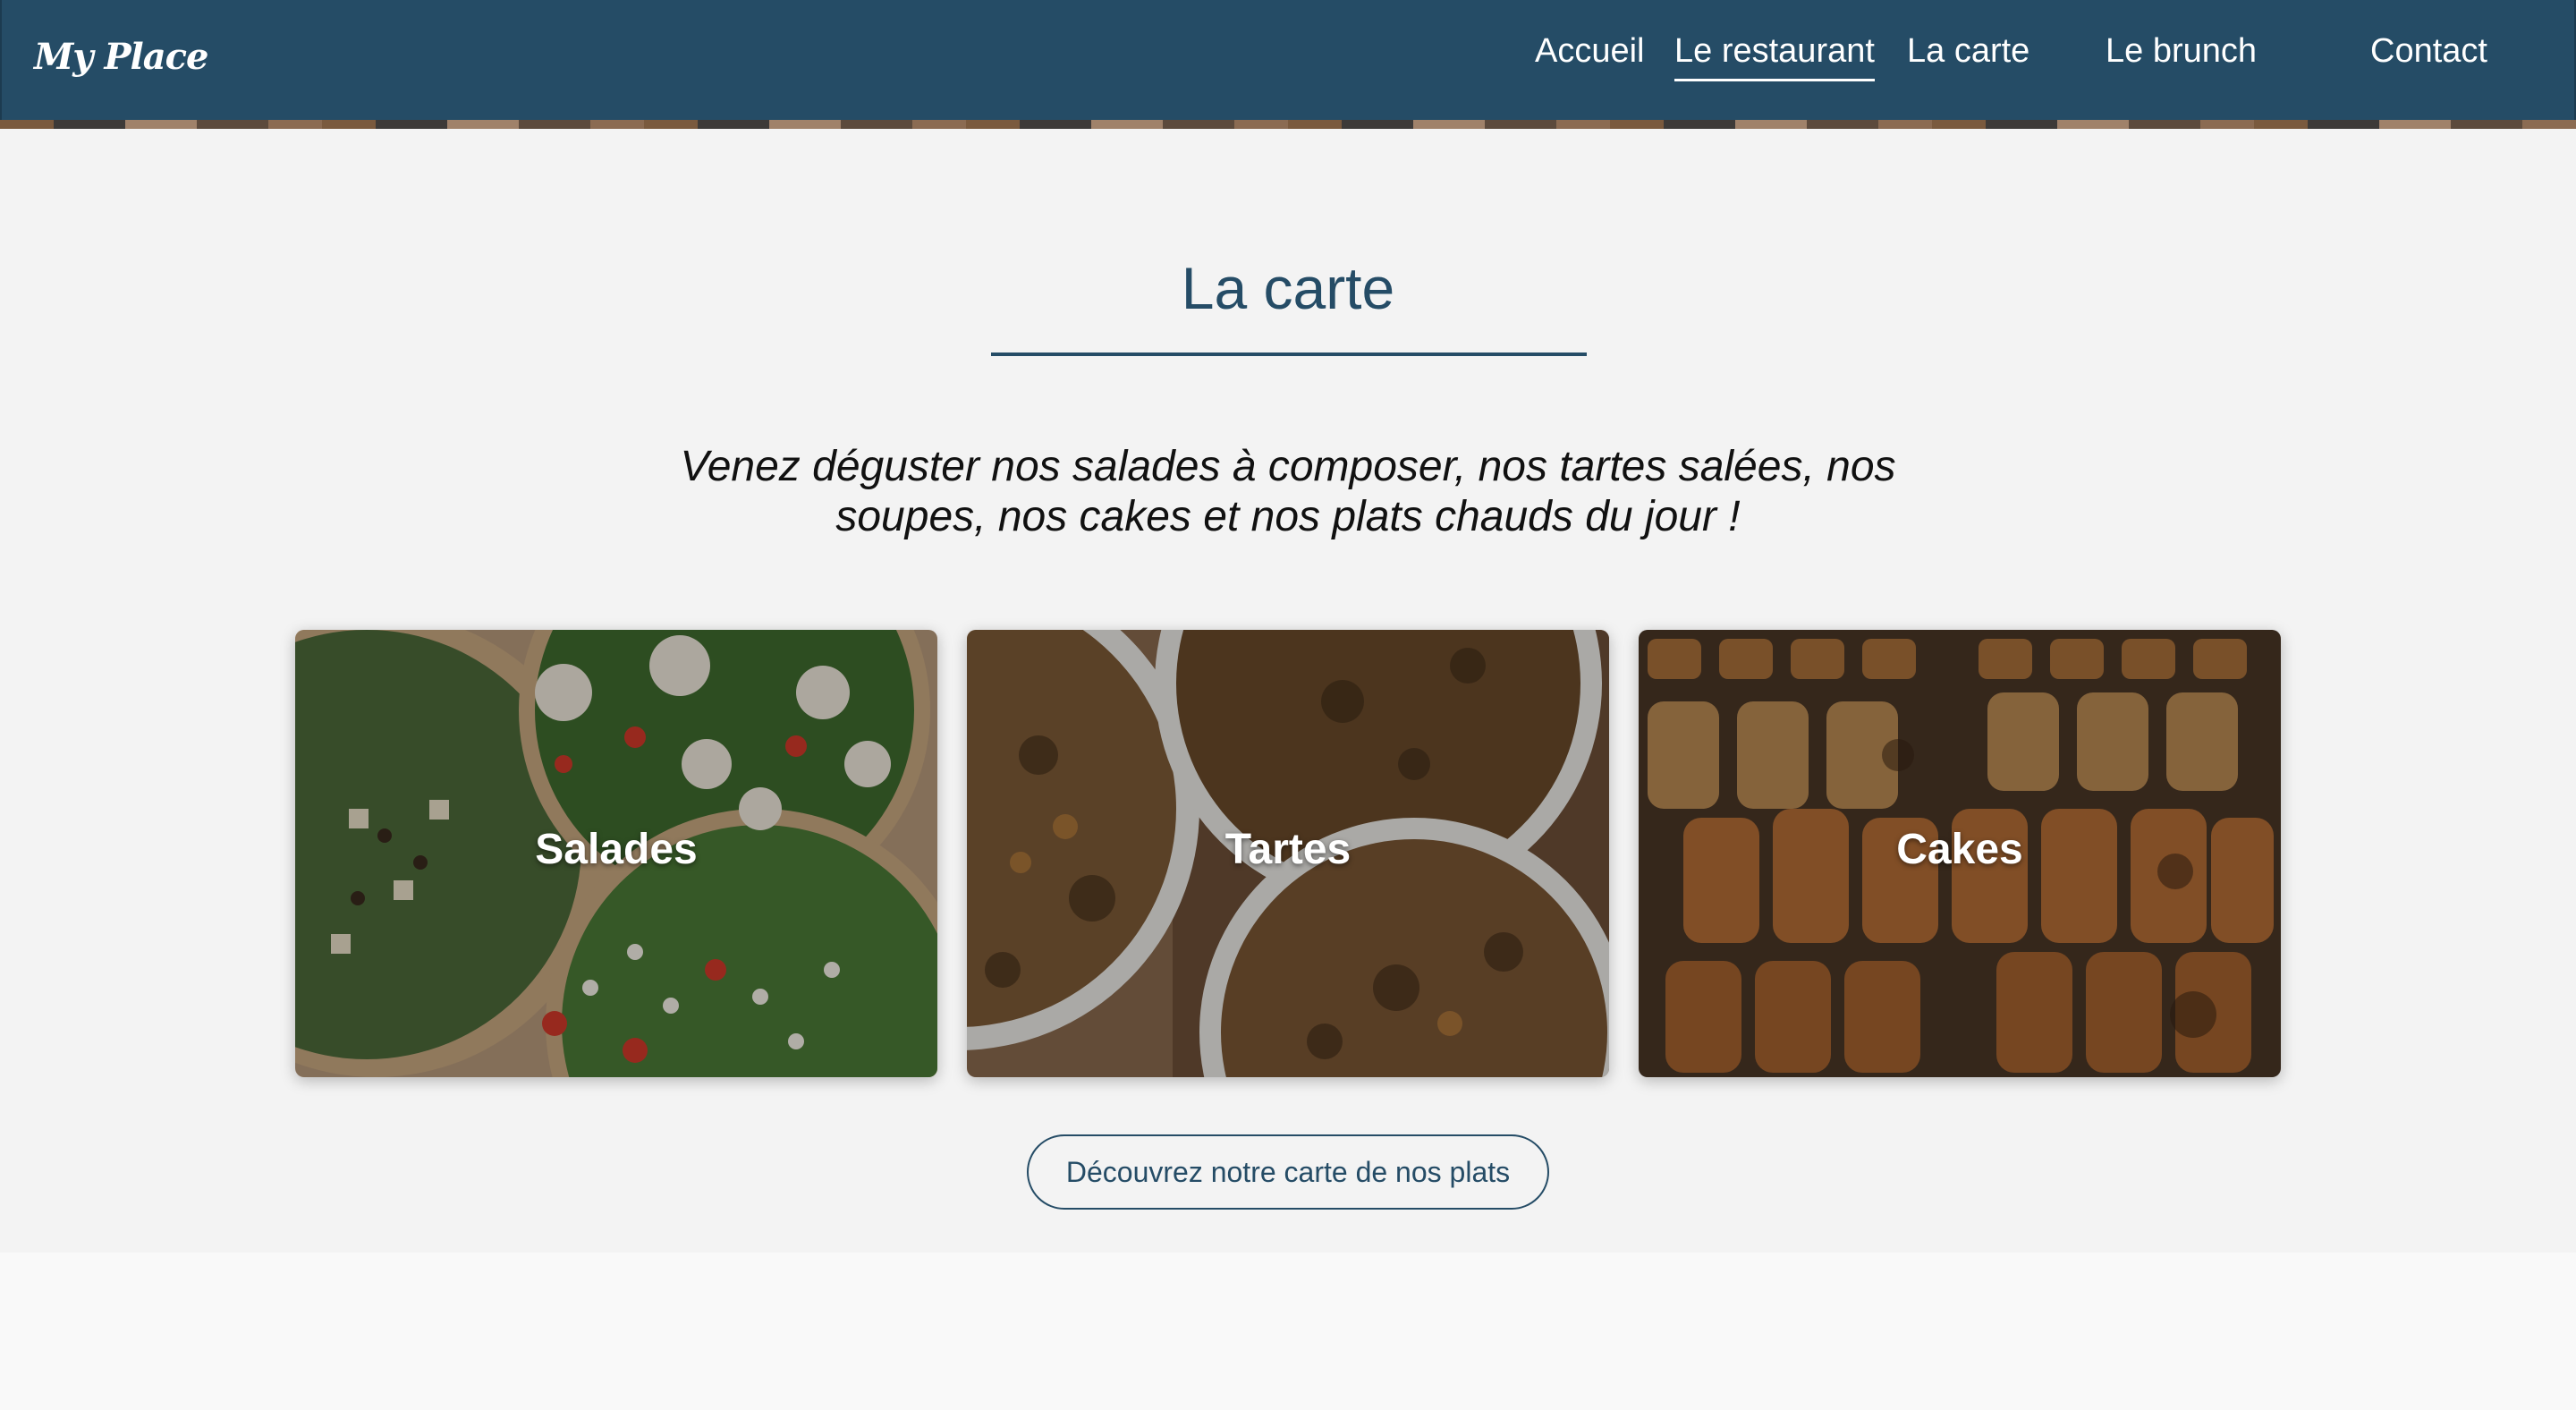 The image size is (2576, 1410). Describe the element at coordinates (1288, 1172) in the screenshot. I see `discover-menu-button: Découvrez notre carte de nos plats` at that location.